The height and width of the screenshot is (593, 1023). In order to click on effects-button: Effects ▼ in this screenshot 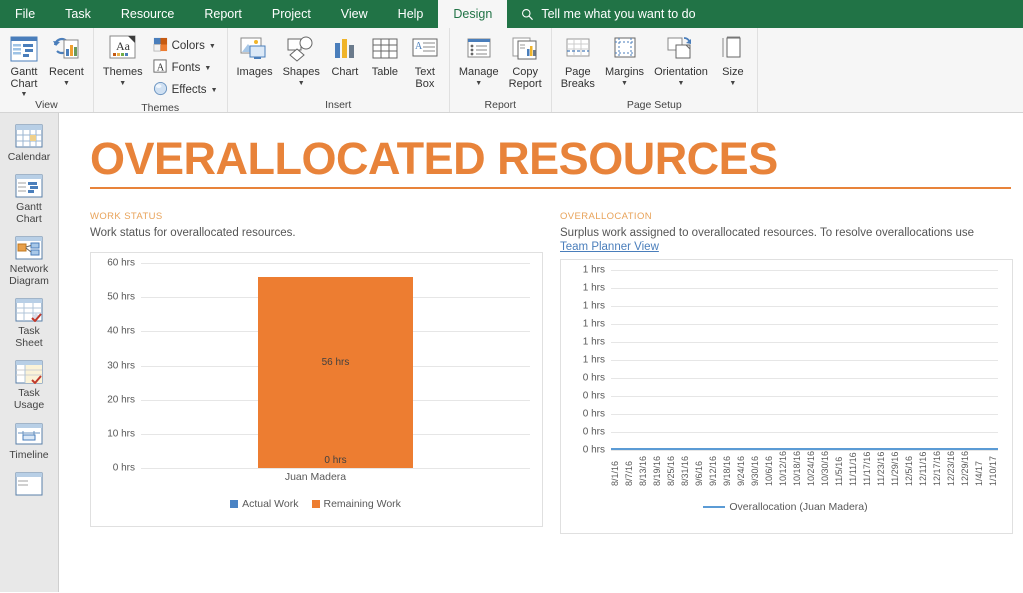, I will do `click(185, 90)`.